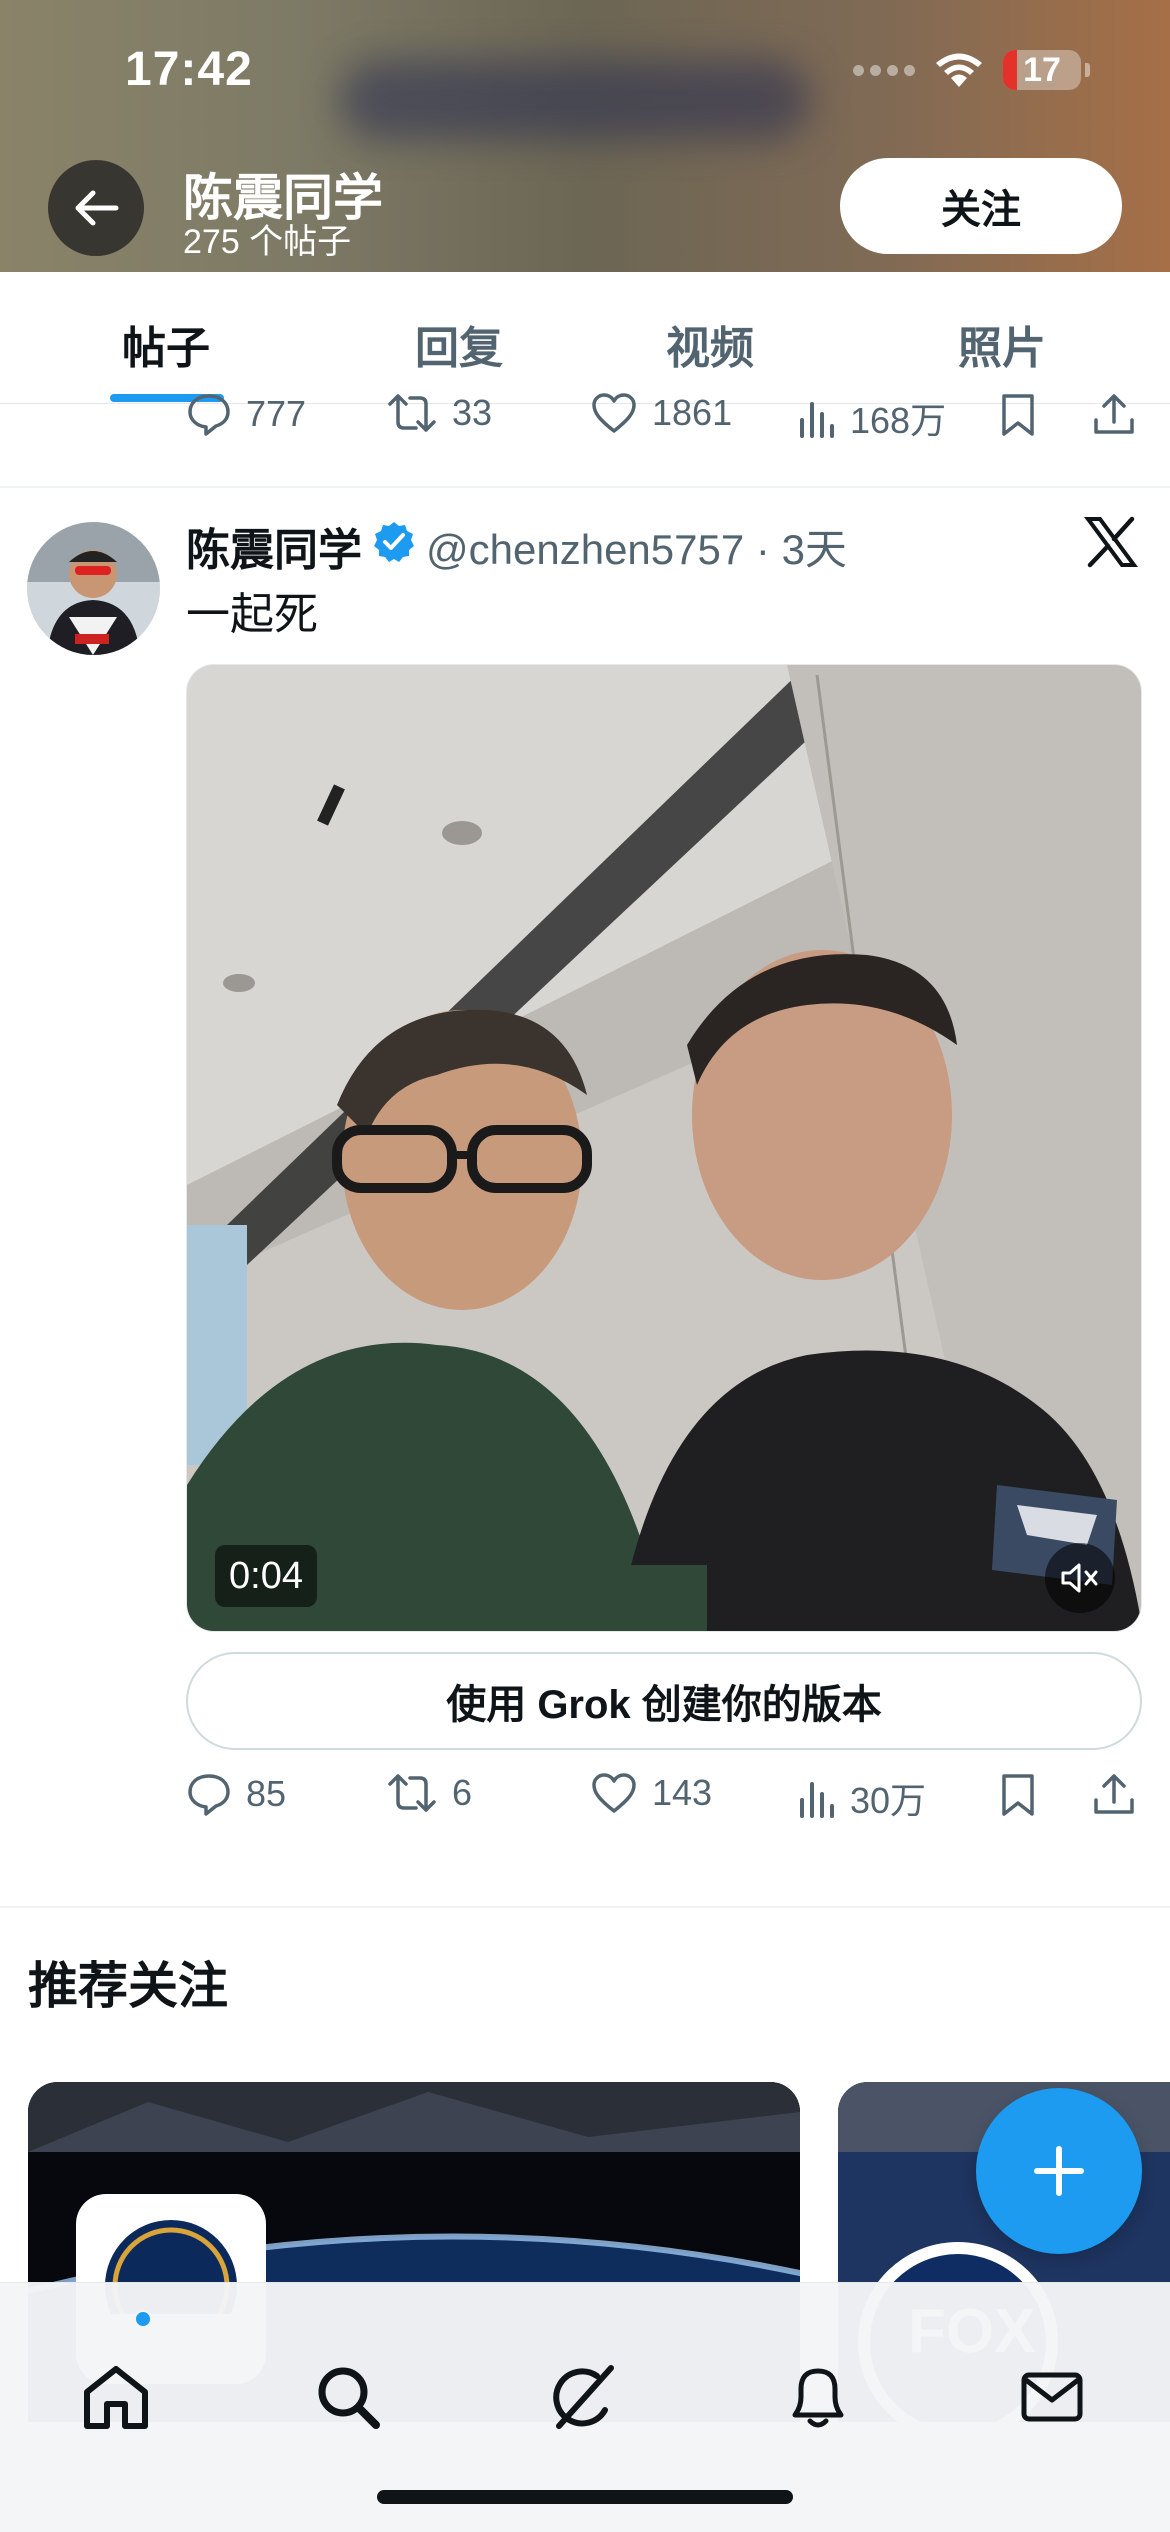 The height and width of the screenshot is (2532, 1170). What do you see at coordinates (585, 487) in the screenshot?
I see `post-divider` at bounding box center [585, 487].